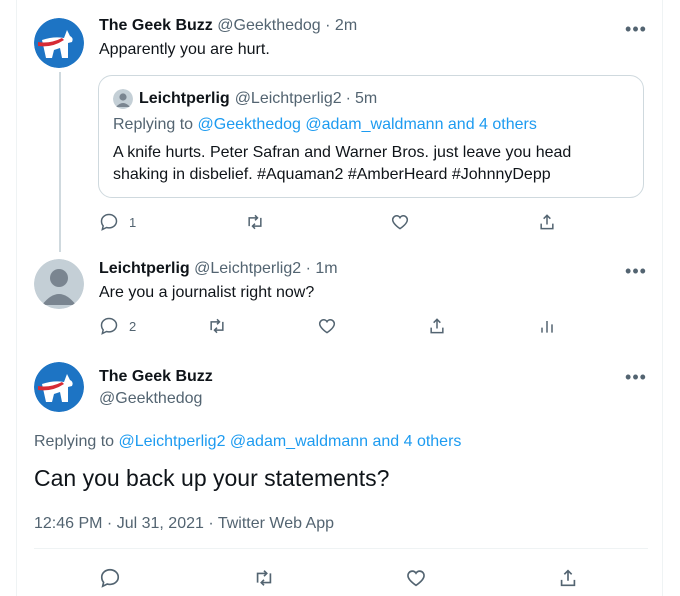 The image size is (680, 596). What do you see at coordinates (346, 25) in the screenshot?
I see `timestamp: 2m` at bounding box center [346, 25].